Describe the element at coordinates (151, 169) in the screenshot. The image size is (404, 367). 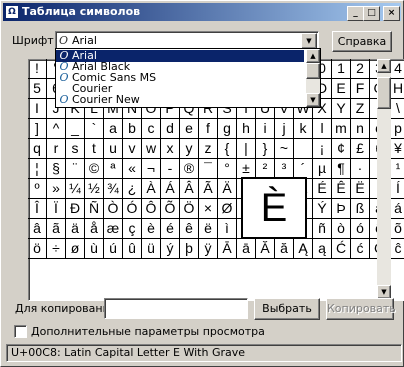
I see `char-cell: ¬` at that location.